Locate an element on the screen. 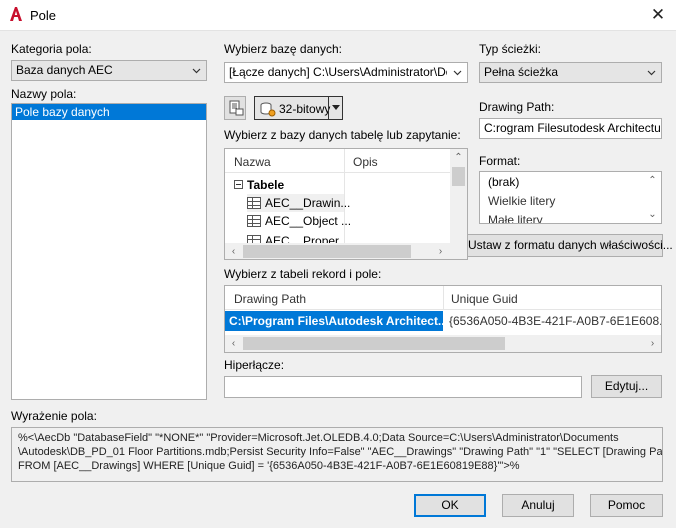 The width and height of the screenshot is (676, 528). scroll-down-icon: ⌄ is located at coordinates (652, 214).